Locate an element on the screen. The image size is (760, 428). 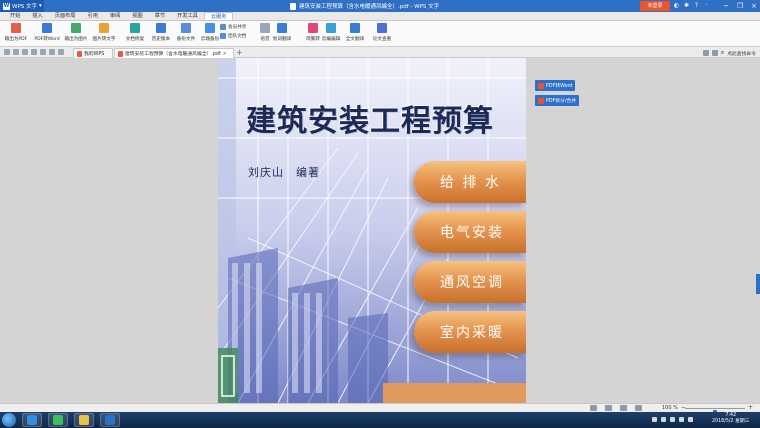
topic-pill: 通风空调 is located at coordinates (470, 282).